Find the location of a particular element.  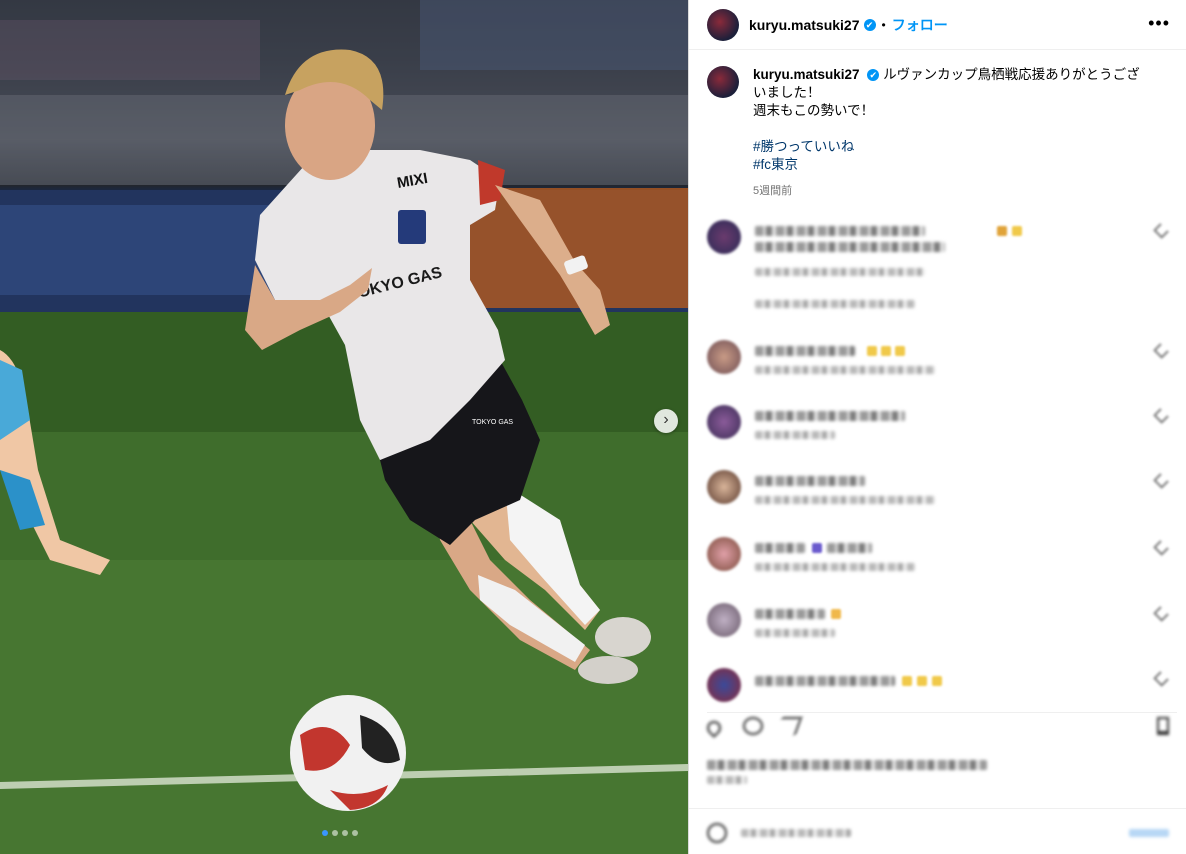

comment-icon is located at coordinates (753, 726).